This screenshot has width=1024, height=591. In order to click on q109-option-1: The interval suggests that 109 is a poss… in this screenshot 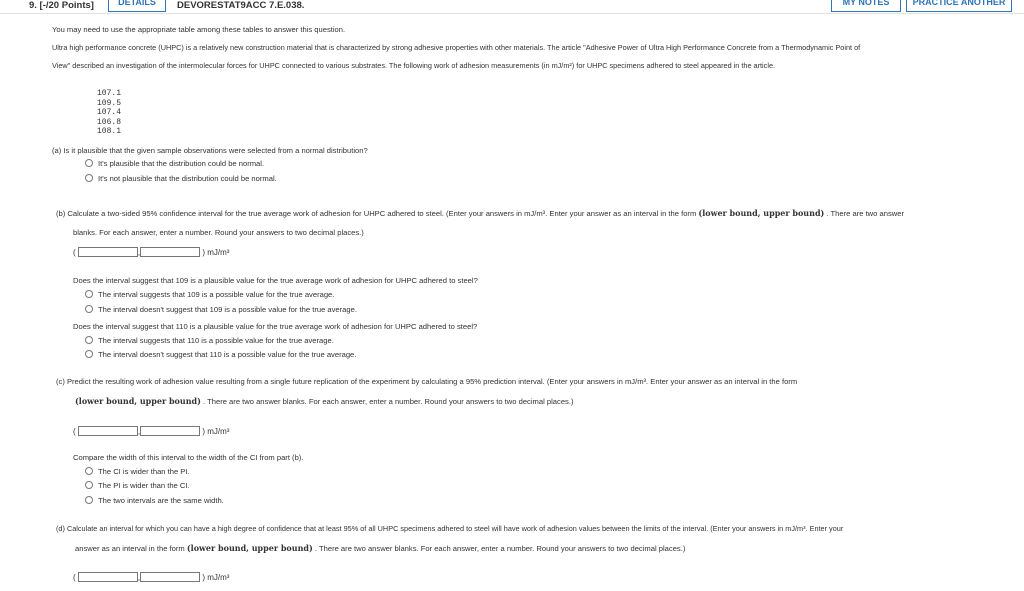, I will do `click(209, 295)`.